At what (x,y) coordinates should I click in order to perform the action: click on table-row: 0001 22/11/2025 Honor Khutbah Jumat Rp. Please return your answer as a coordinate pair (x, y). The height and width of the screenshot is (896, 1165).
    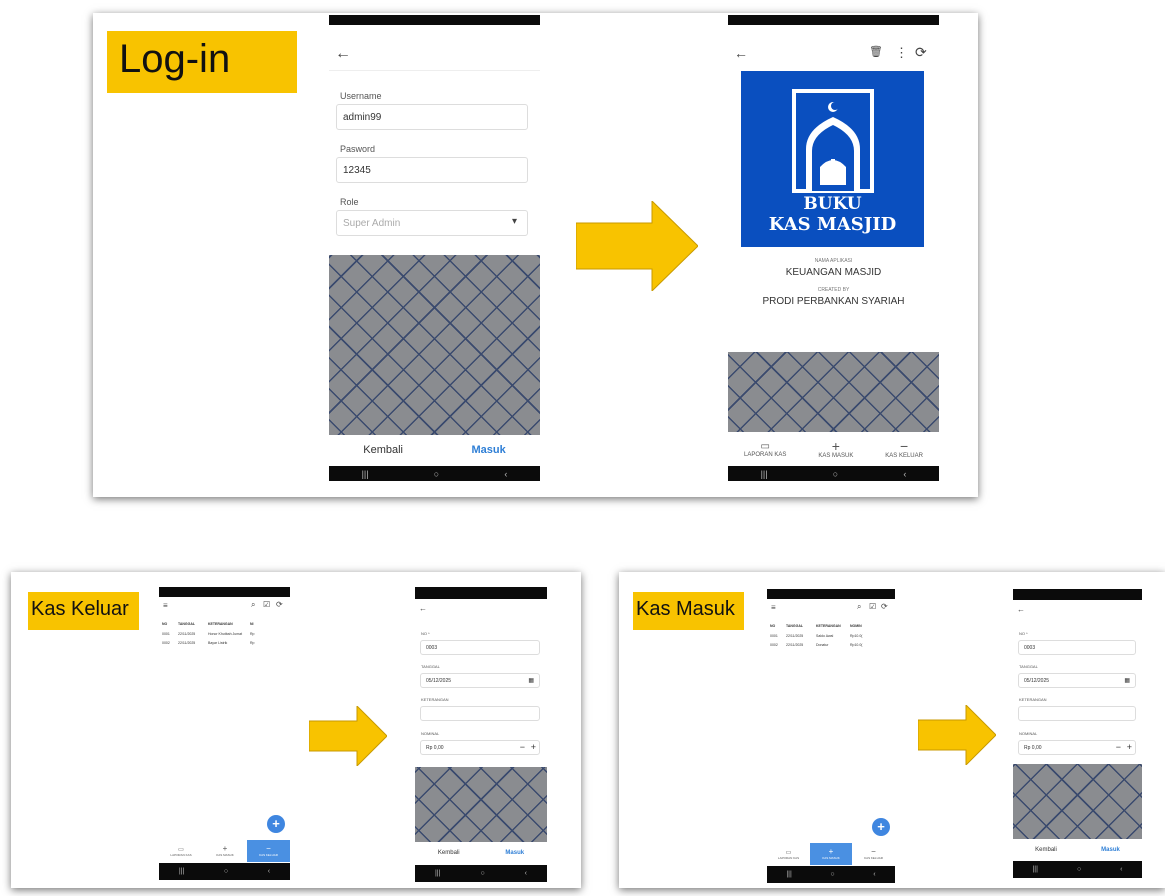
    Looking at the image, I should click on (211, 632).